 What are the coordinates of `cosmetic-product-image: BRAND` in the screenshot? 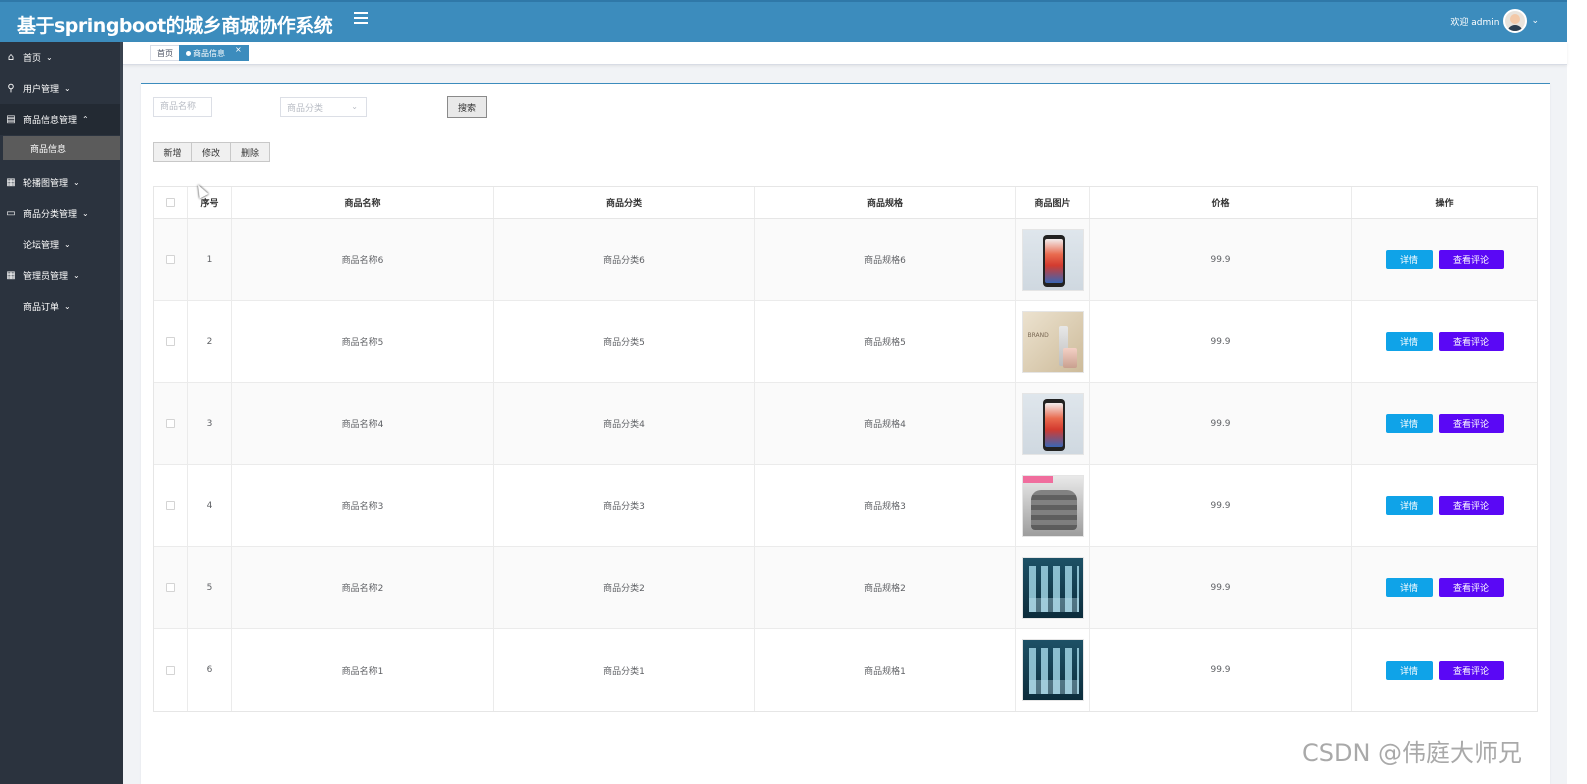 It's located at (1052, 341).